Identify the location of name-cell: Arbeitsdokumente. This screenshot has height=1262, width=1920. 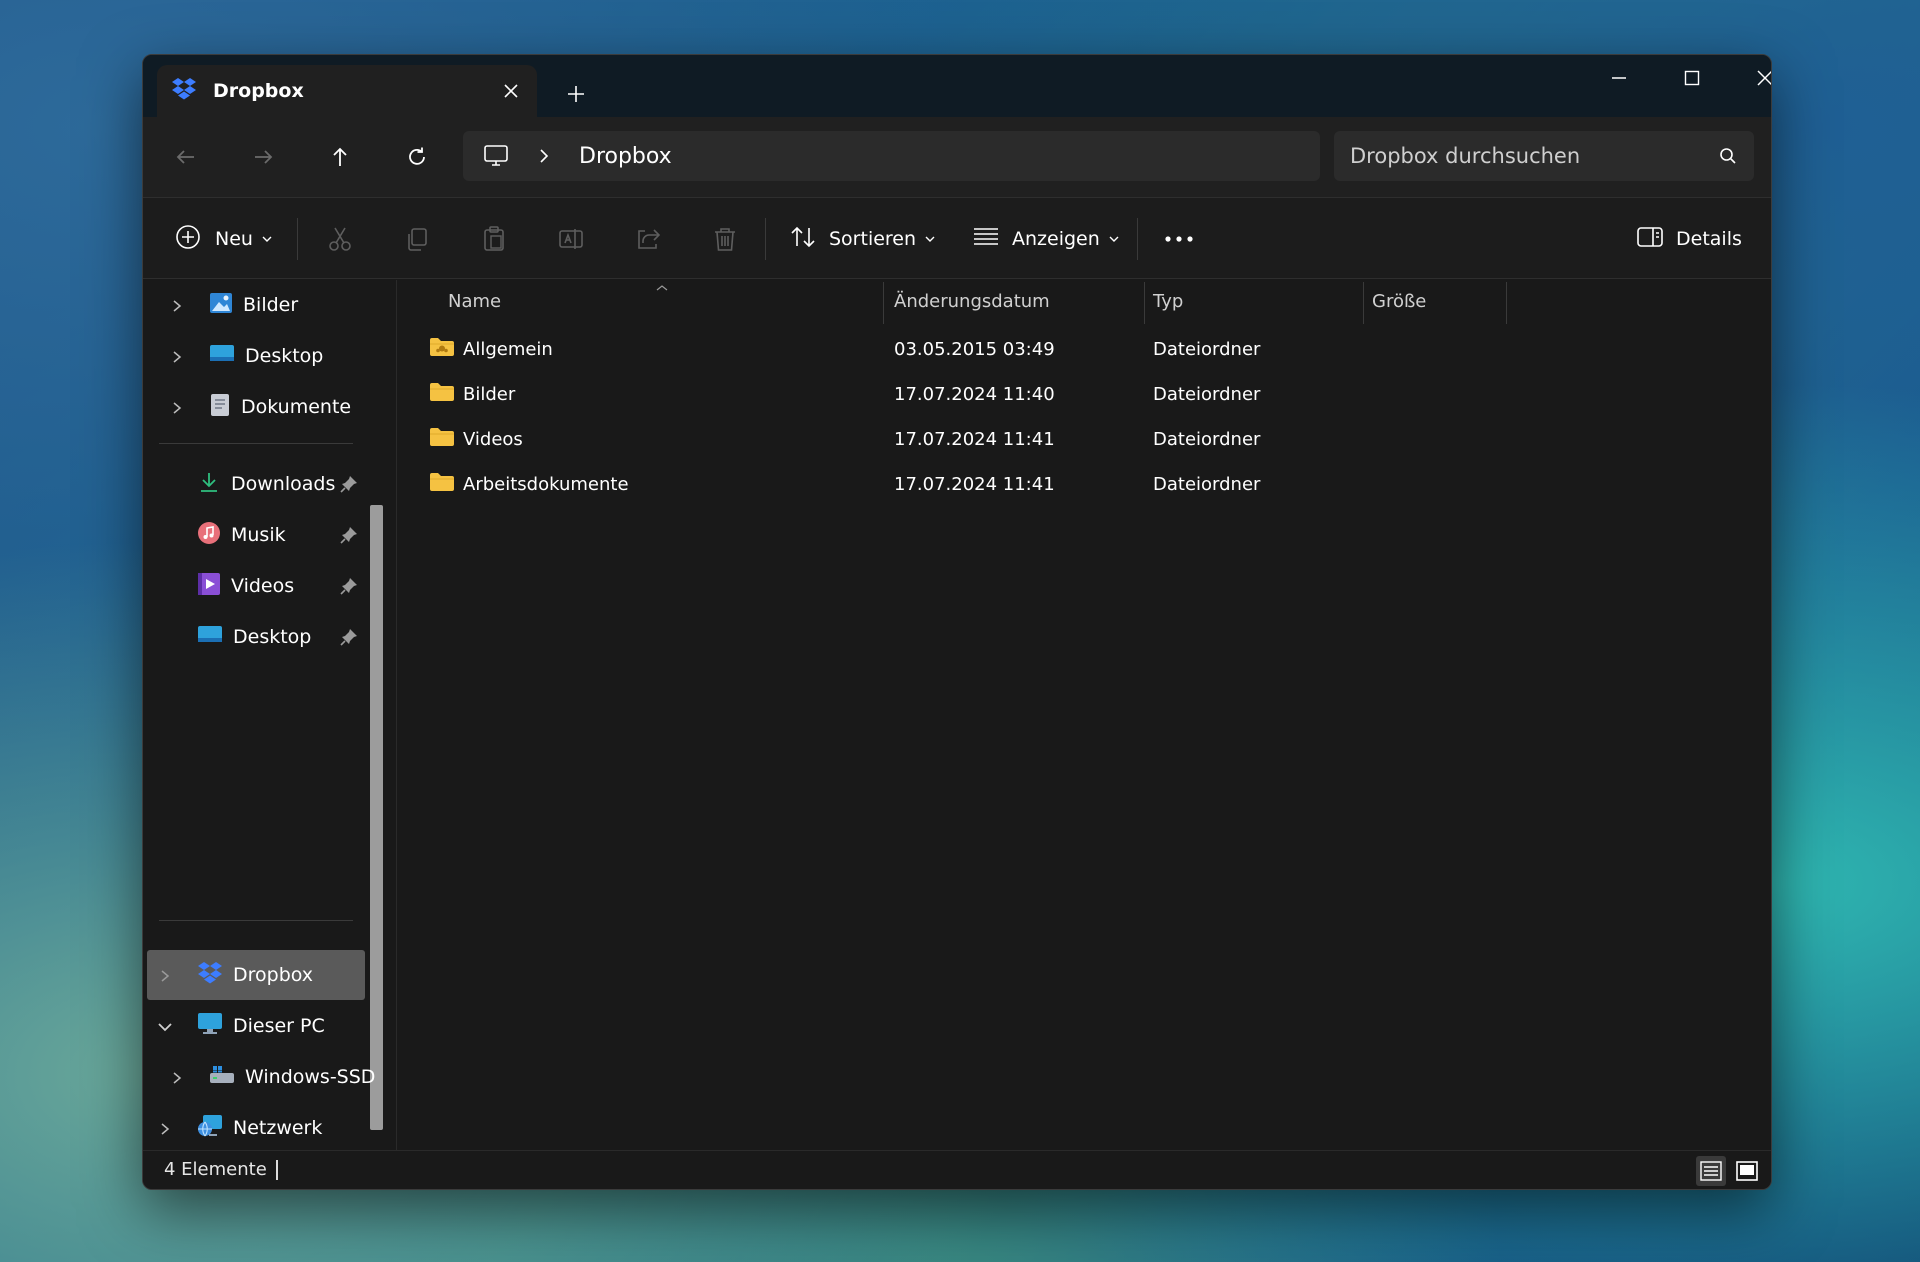
(529, 484).